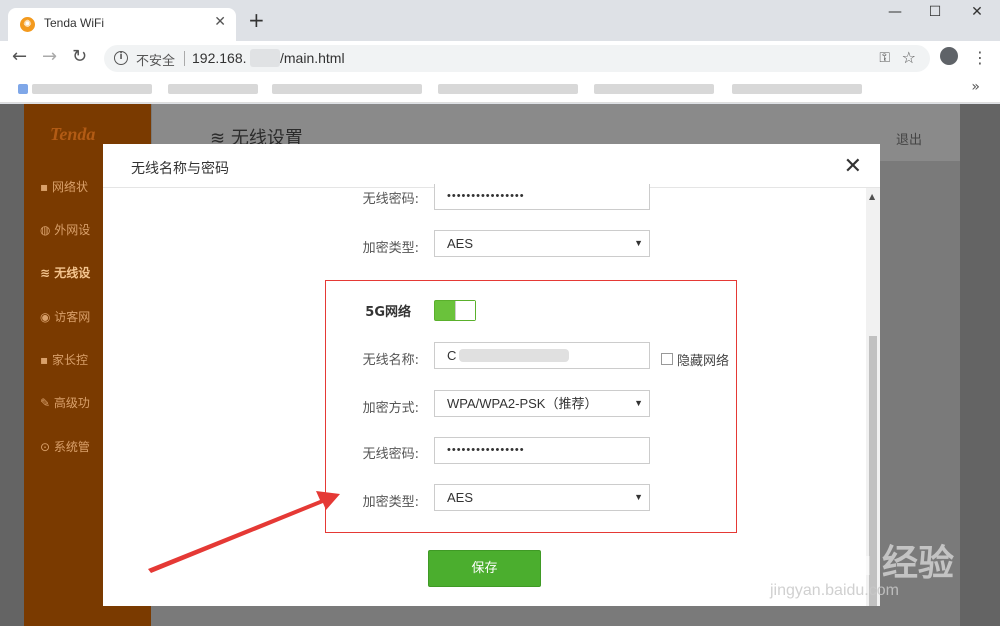 This screenshot has height=626, width=1000. I want to click on sidebar-item-label: 网络状, so click(69, 187).